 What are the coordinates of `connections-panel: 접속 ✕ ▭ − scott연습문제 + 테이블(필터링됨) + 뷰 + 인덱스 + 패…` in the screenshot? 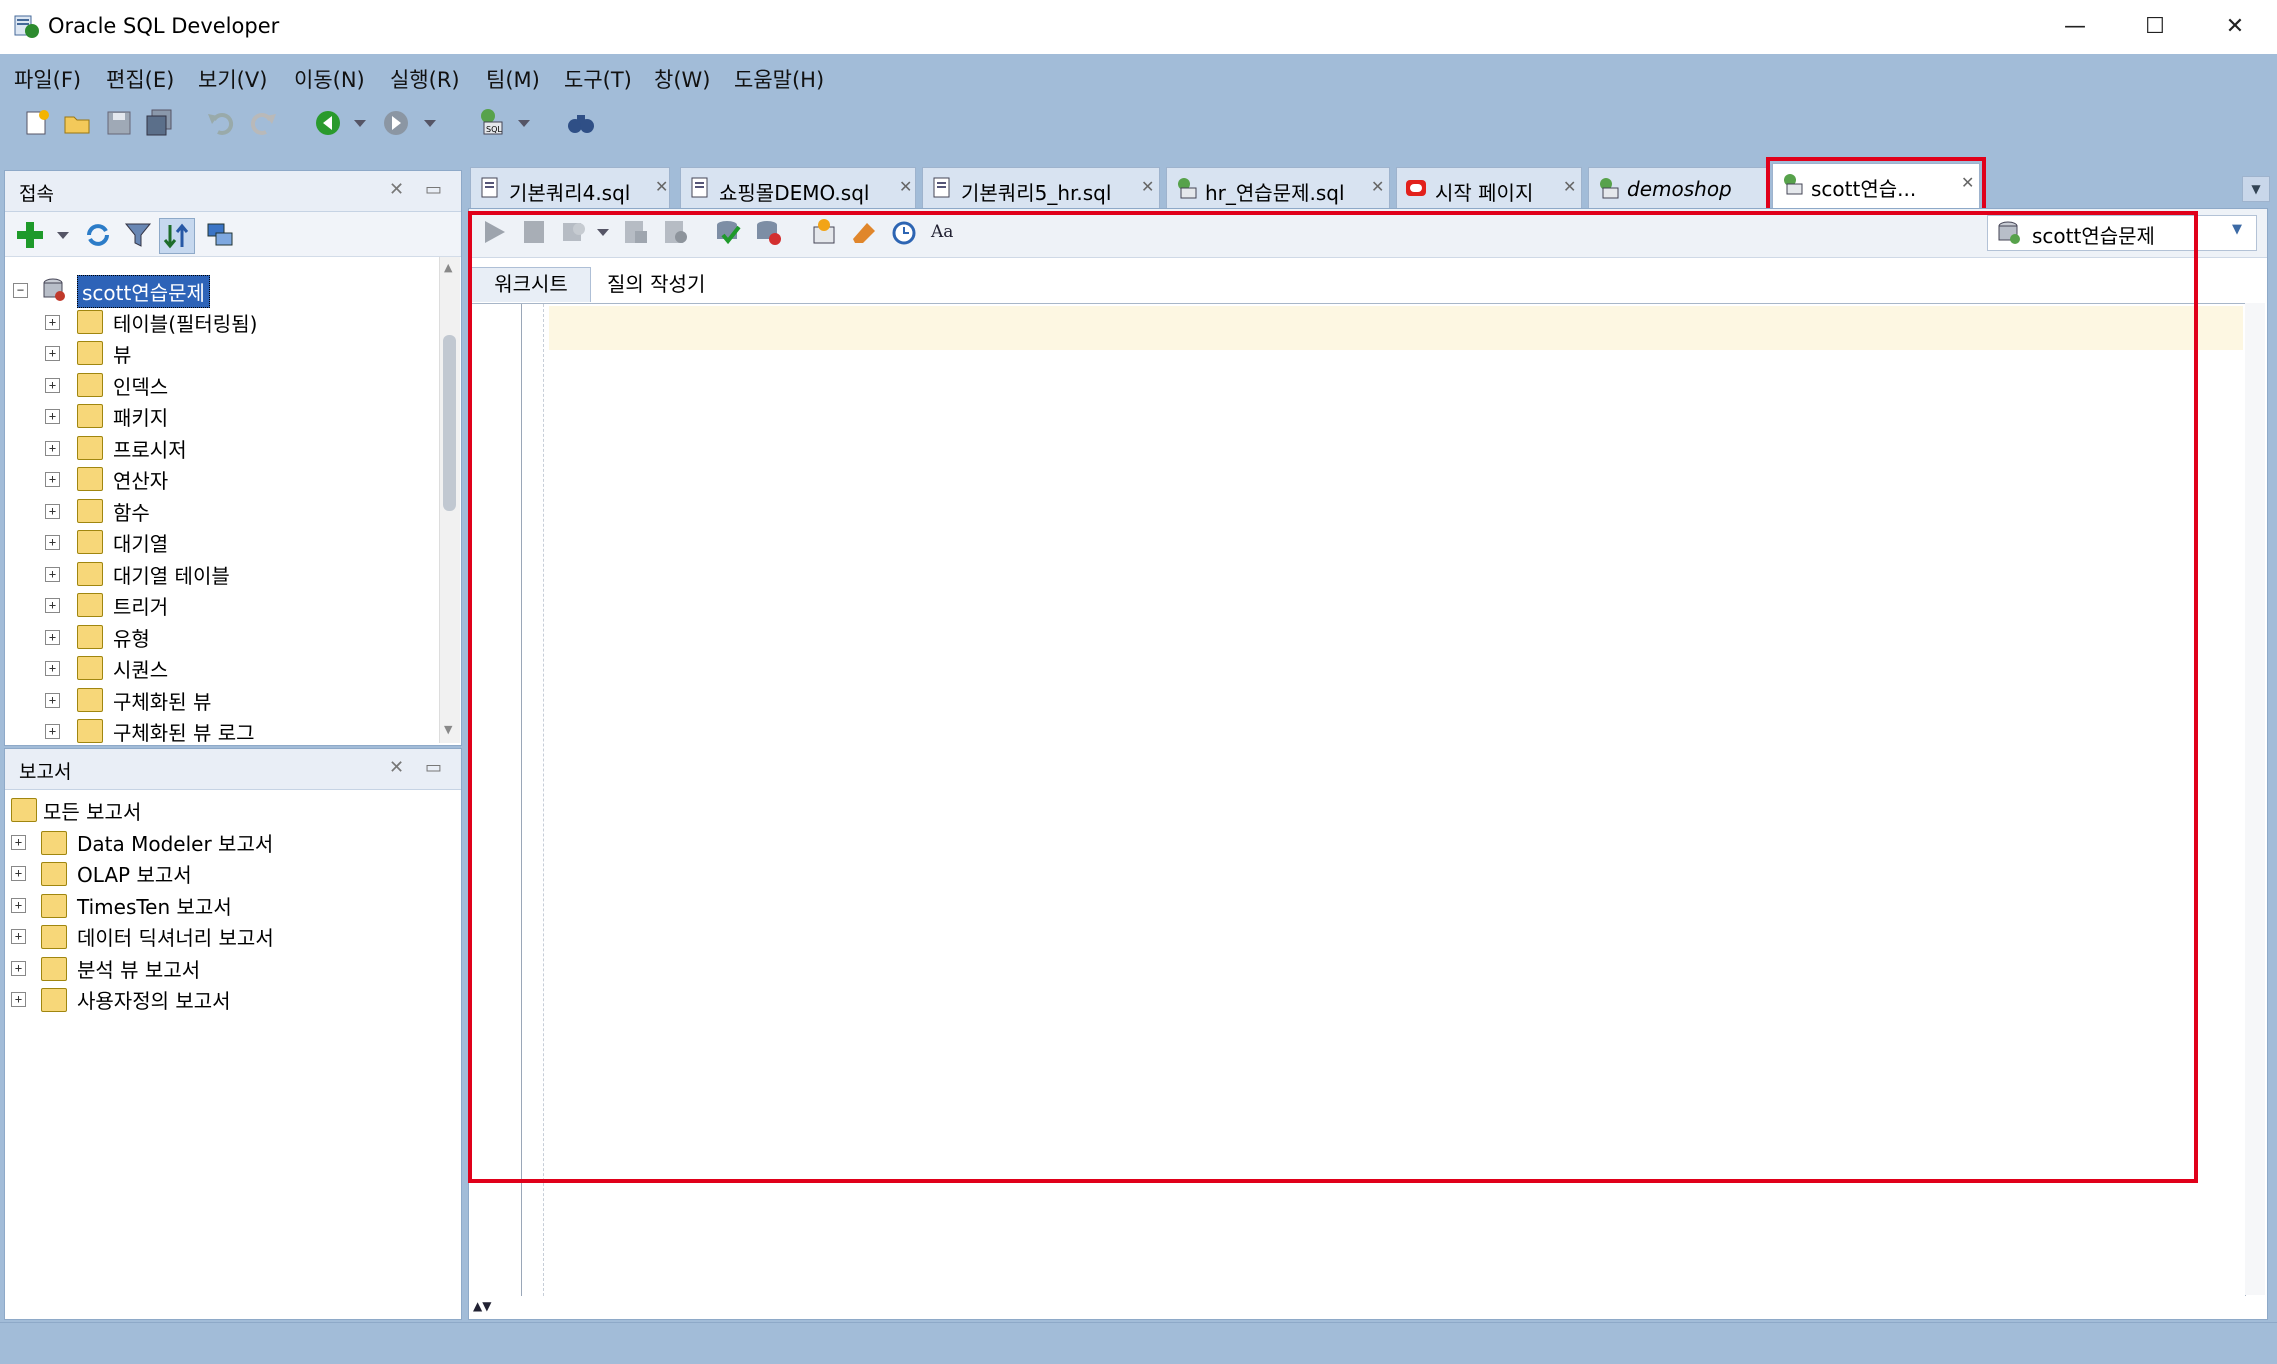 It's located at (233, 458).